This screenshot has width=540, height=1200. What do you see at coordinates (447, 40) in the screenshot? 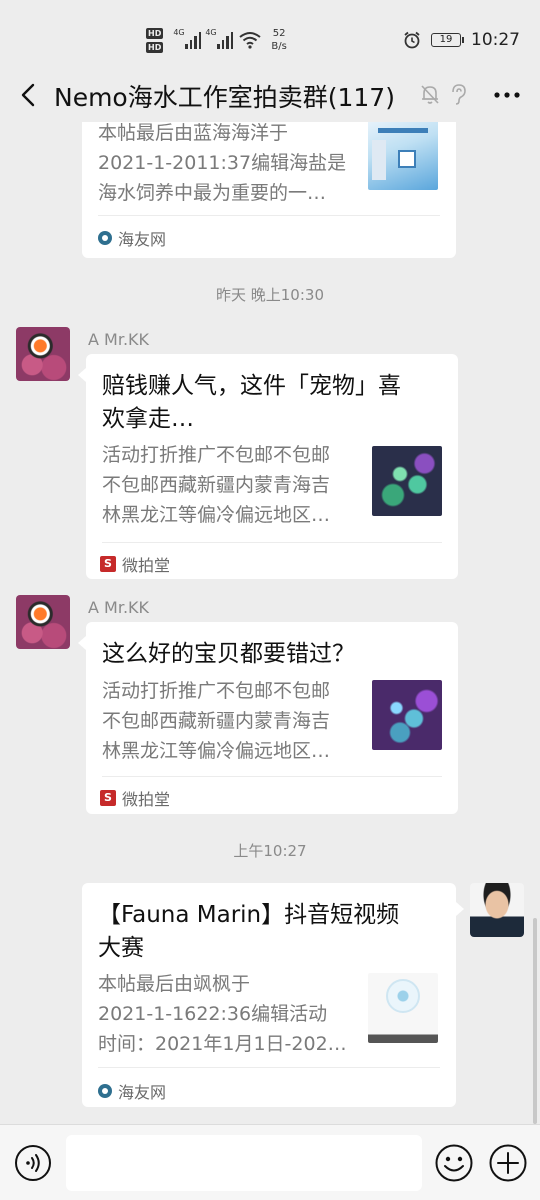
I see `battery-icon: 19` at bounding box center [447, 40].